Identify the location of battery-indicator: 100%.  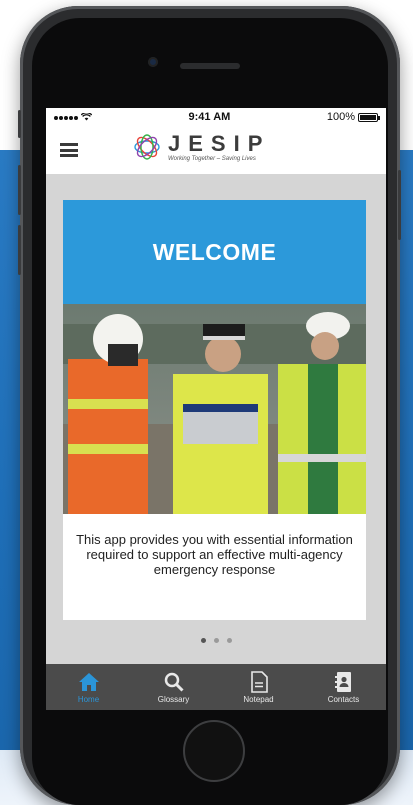
(353, 117).